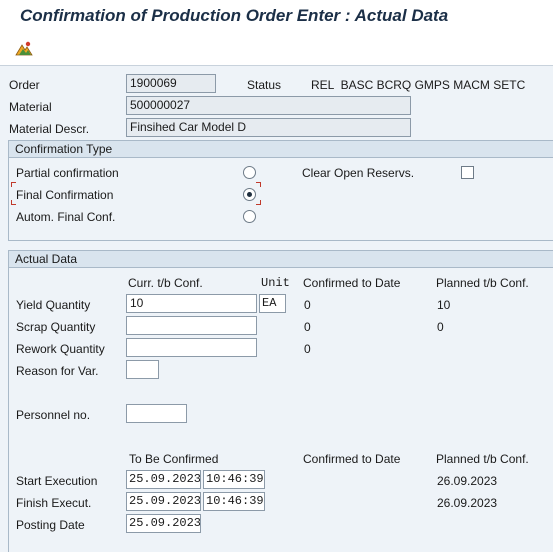 This screenshot has width=553, height=552. I want to click on posting-date-input: 25.09.2023, so click(163, 523).